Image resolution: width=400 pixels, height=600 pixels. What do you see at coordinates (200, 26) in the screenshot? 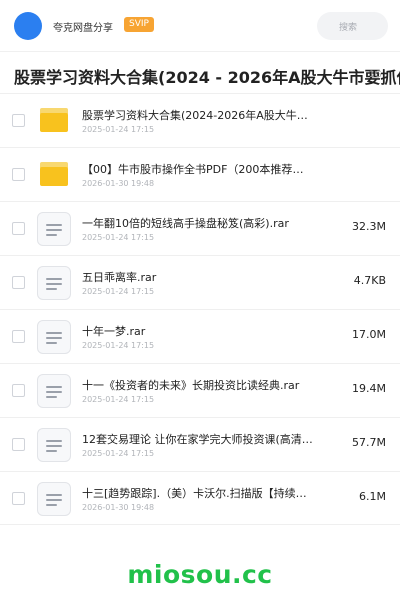
I see `app-header: 夸克网盘分享 SVIP 搜索` at bounding box center [200, 26].